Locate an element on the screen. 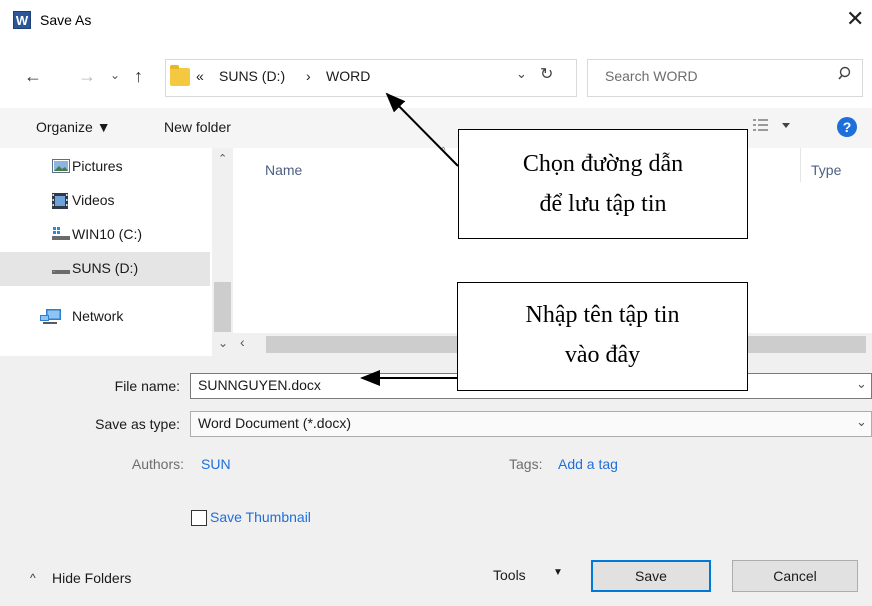 The image size is (872, 606). save-as-type-value: Word Document (*.docx) is located at coordinates (275, 423).